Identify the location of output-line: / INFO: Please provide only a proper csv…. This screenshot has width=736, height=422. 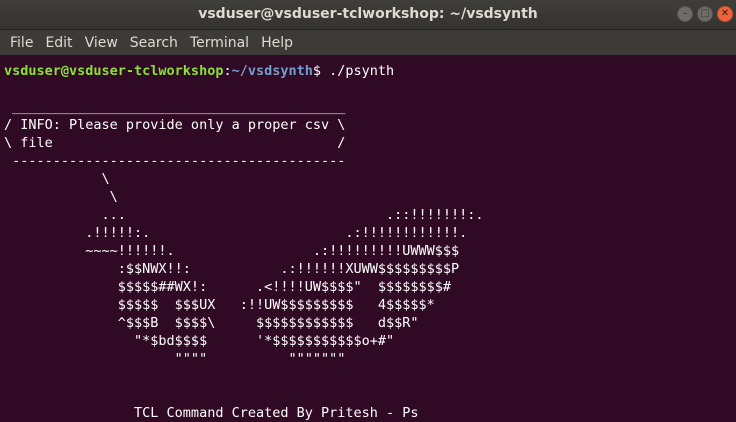
(175, 125).